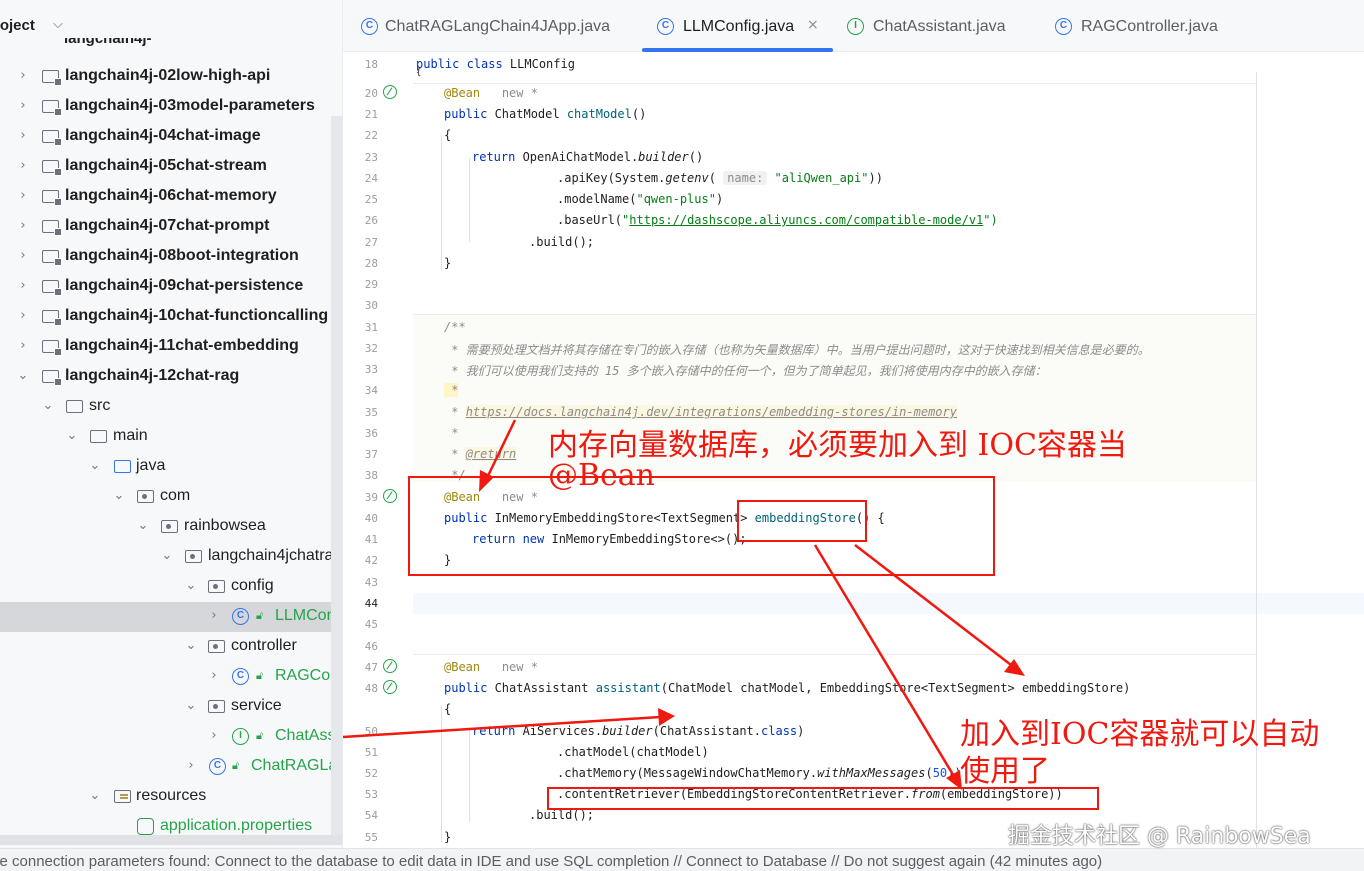 This screenshot has width=1364, height=871. What do you see at coordinates (171, 767) in the screenshot?
I see `tree-app: › C 🔓︎ ChatRAGLan` at bounding box center [171, 767].